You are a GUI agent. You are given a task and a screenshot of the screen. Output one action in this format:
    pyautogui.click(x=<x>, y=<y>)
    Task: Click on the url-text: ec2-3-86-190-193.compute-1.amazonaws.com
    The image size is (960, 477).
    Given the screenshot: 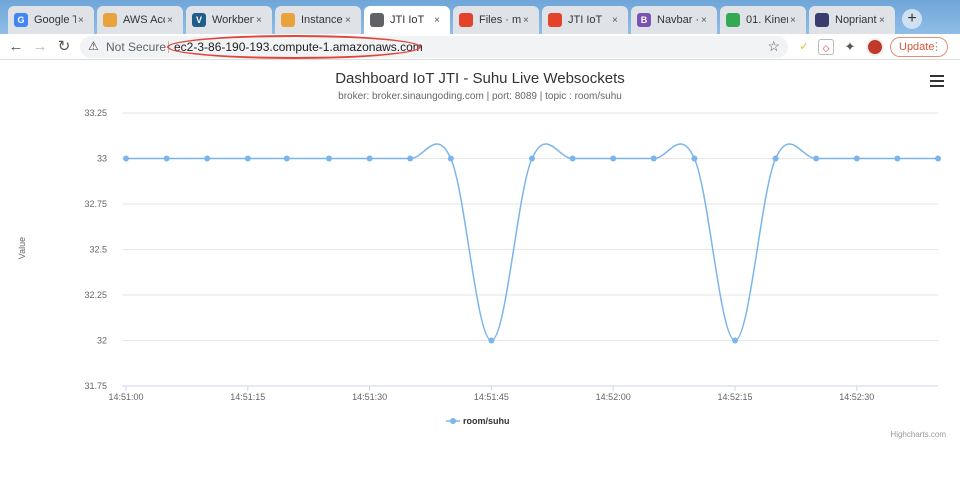 What is the action you would take?
    pyautogui.click(x=298, y=47)
    